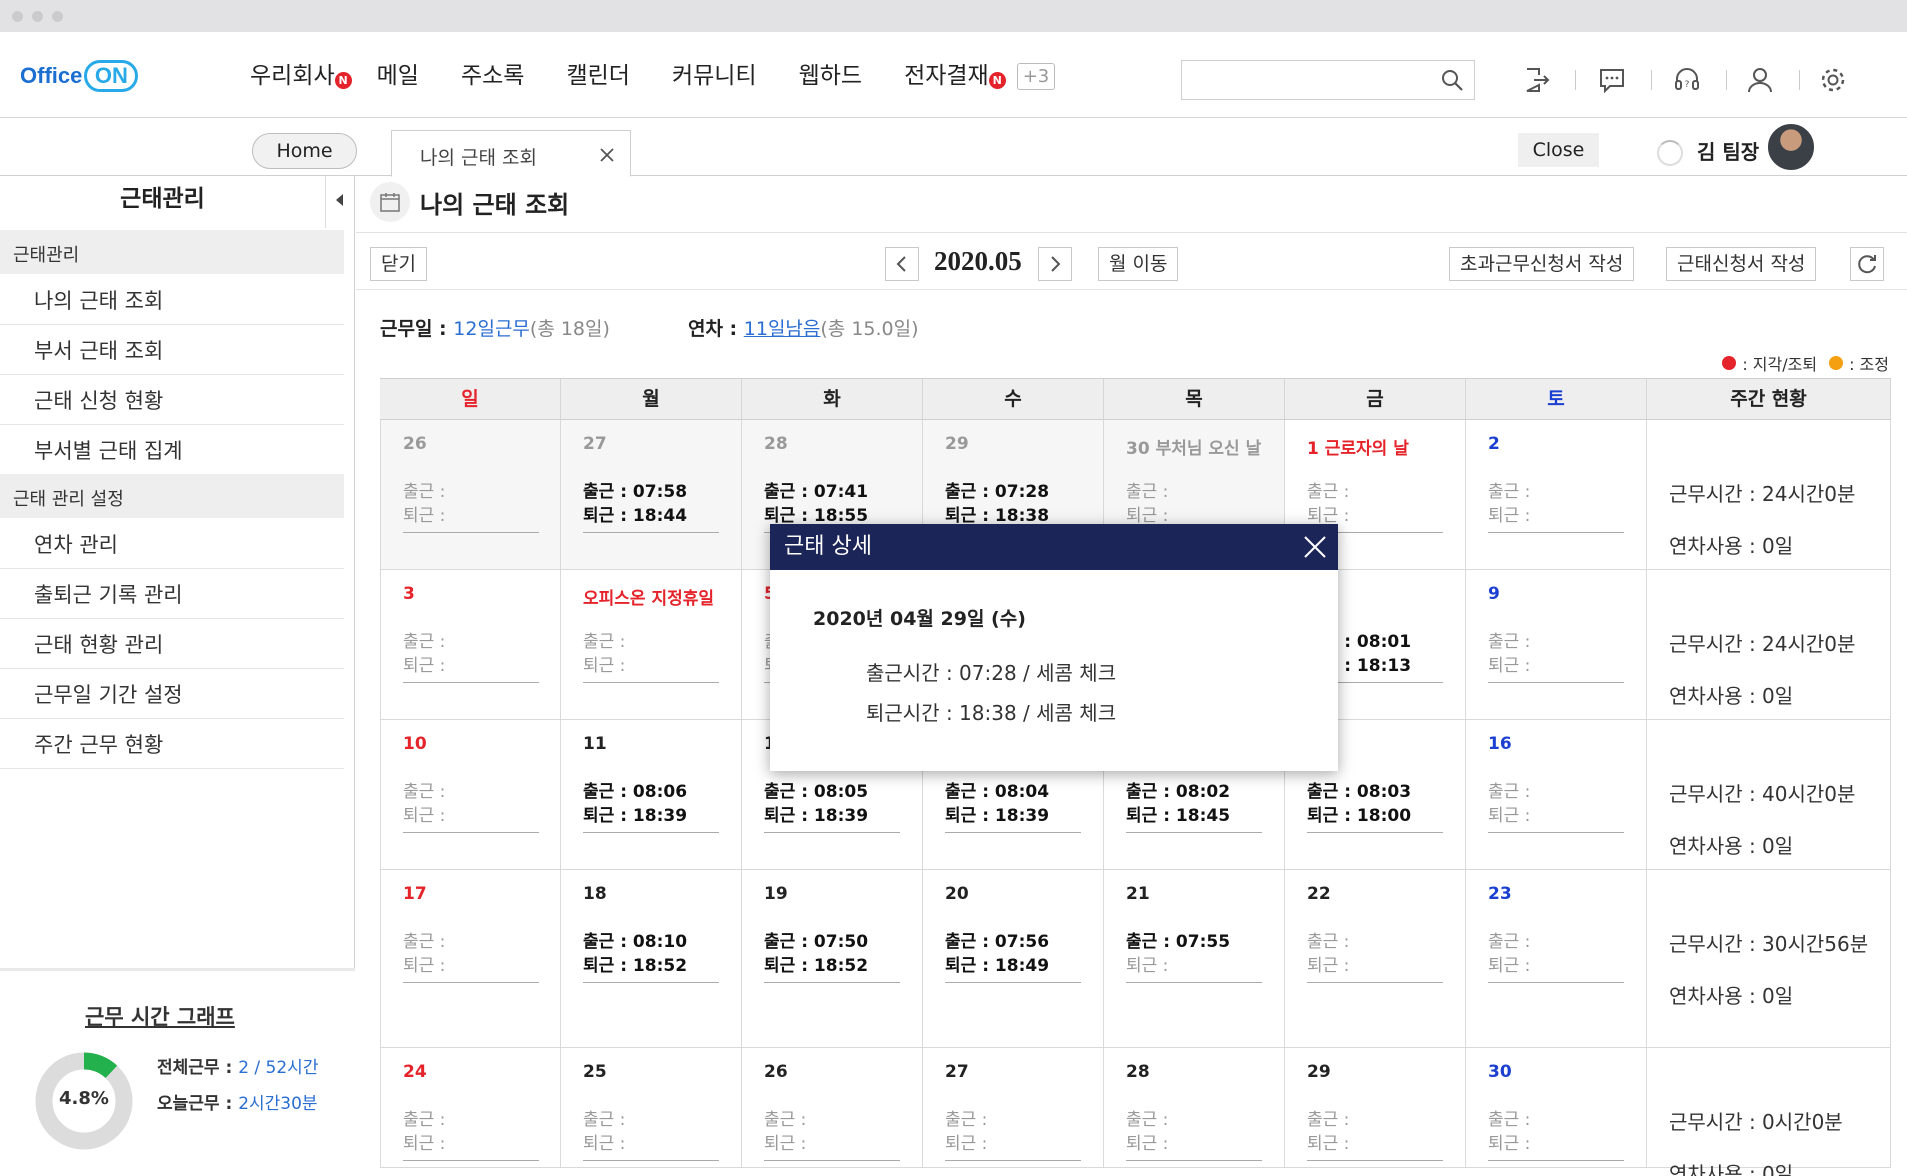 The image size is (1907, 1176). What do you see at coordinates (1867, 264) in the screenshot?
I see `refresh-button` at bounding box center [1867, 264].